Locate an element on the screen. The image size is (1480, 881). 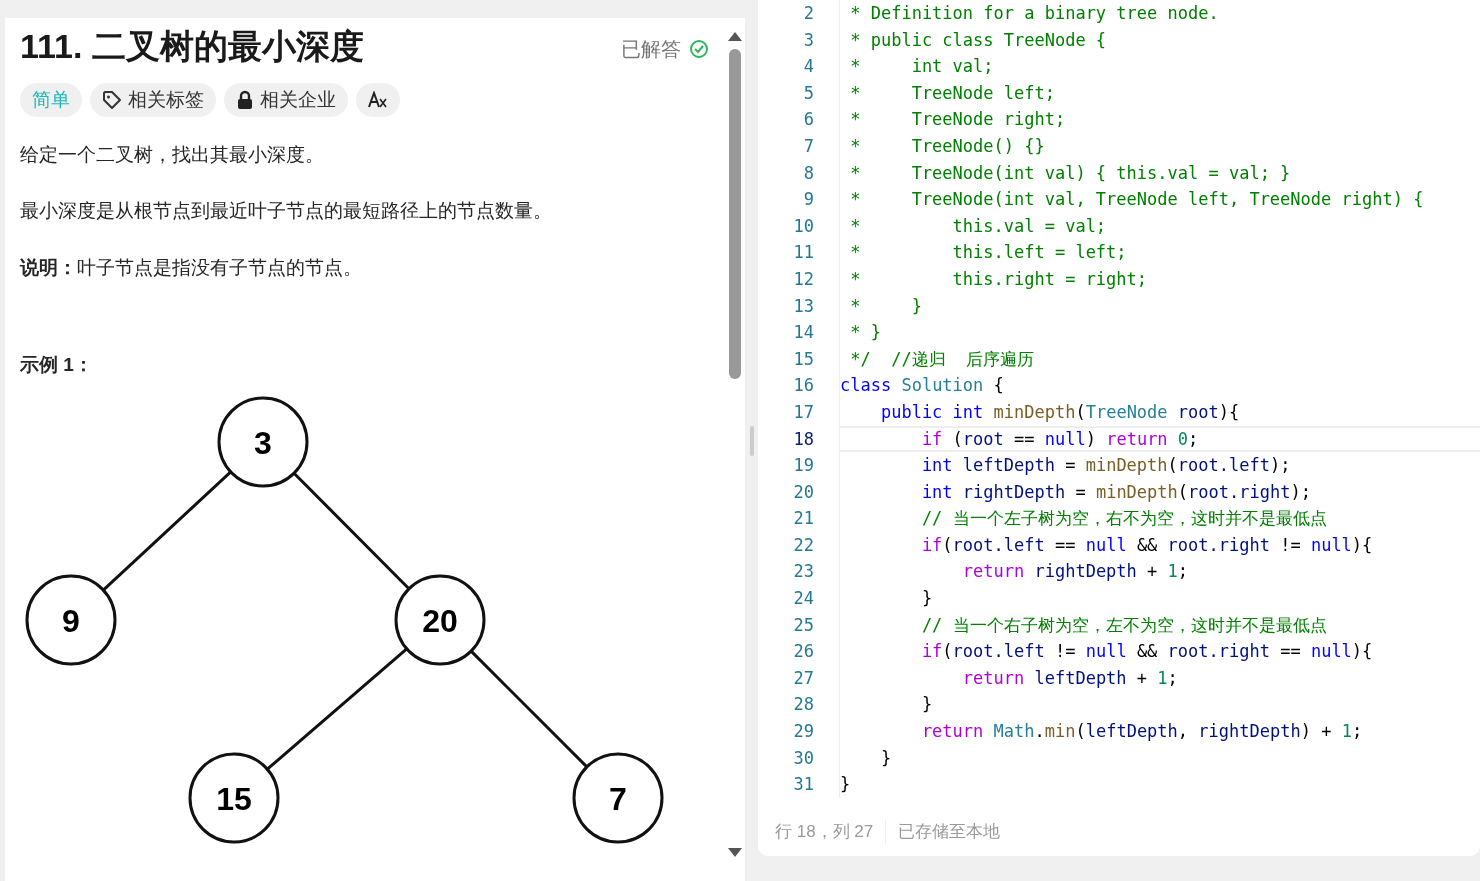
code-line: */ //递归 后序遍历 is located at coordinates (1159, 359).